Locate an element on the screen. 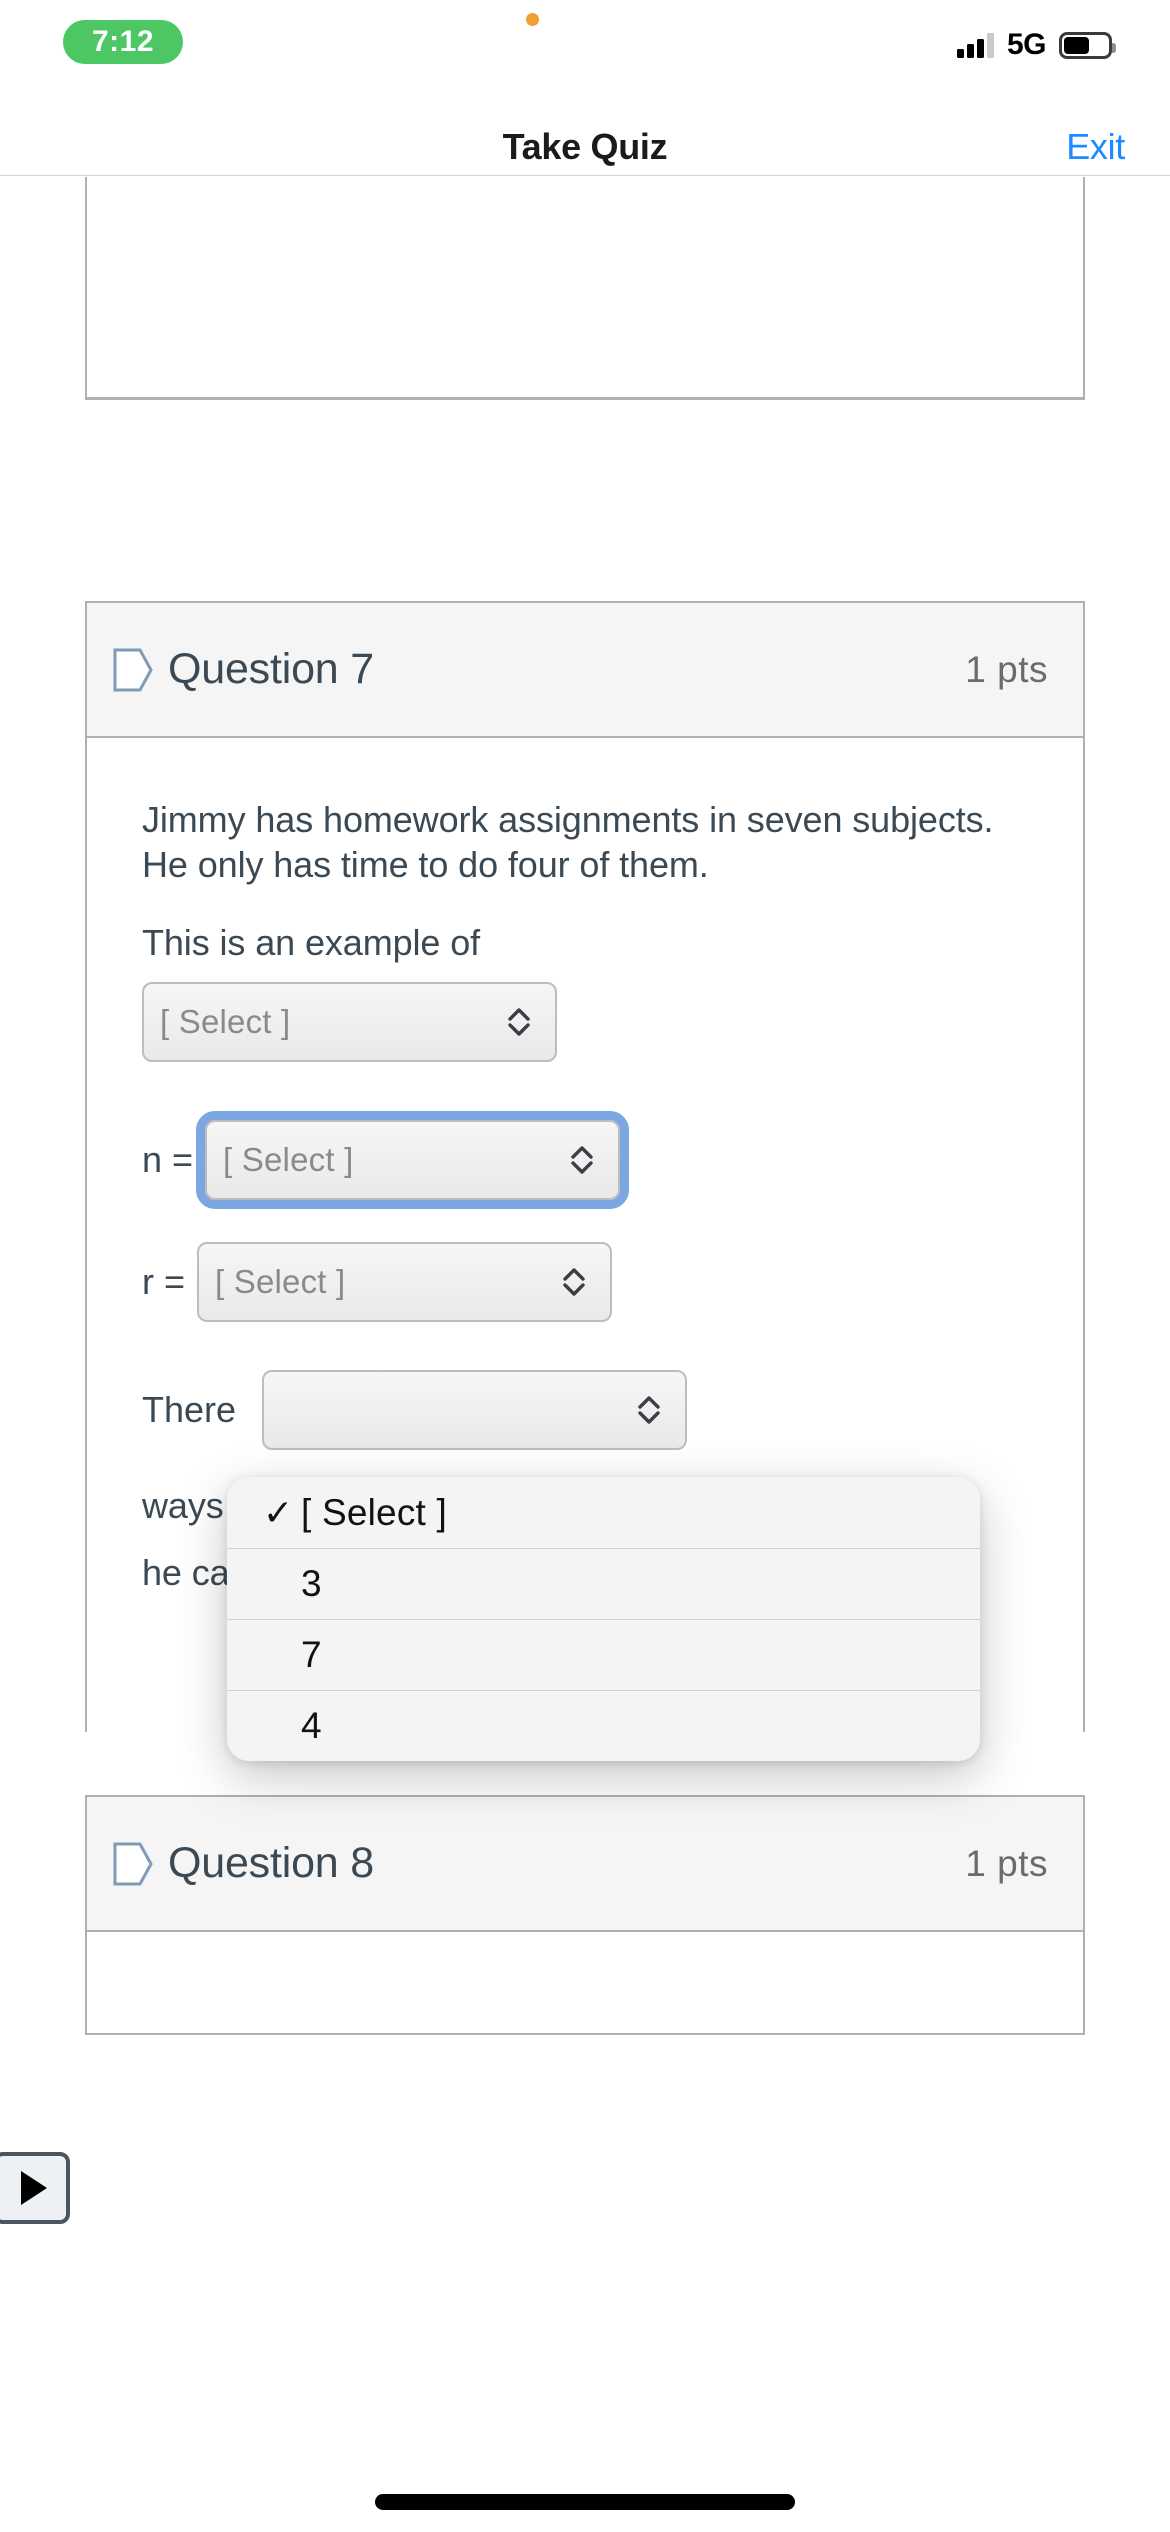 This screenshot has width=1170, height=2532. home-indicator is located at coordinates (585, 2502).